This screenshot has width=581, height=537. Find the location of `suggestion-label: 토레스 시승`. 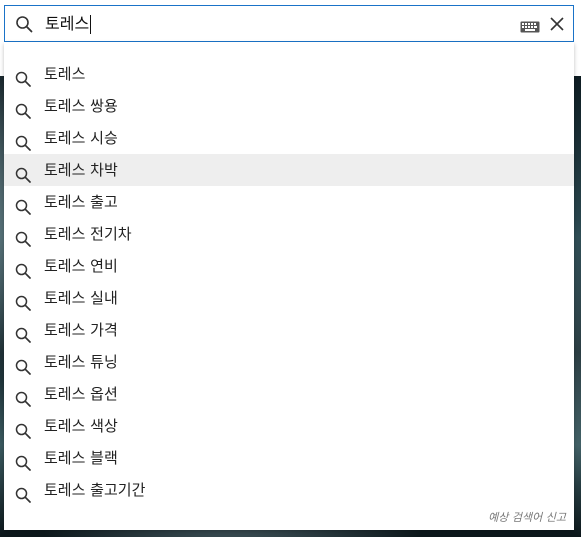

suggestion-label: 토레스 시승 is located at coordinates (81, 138).